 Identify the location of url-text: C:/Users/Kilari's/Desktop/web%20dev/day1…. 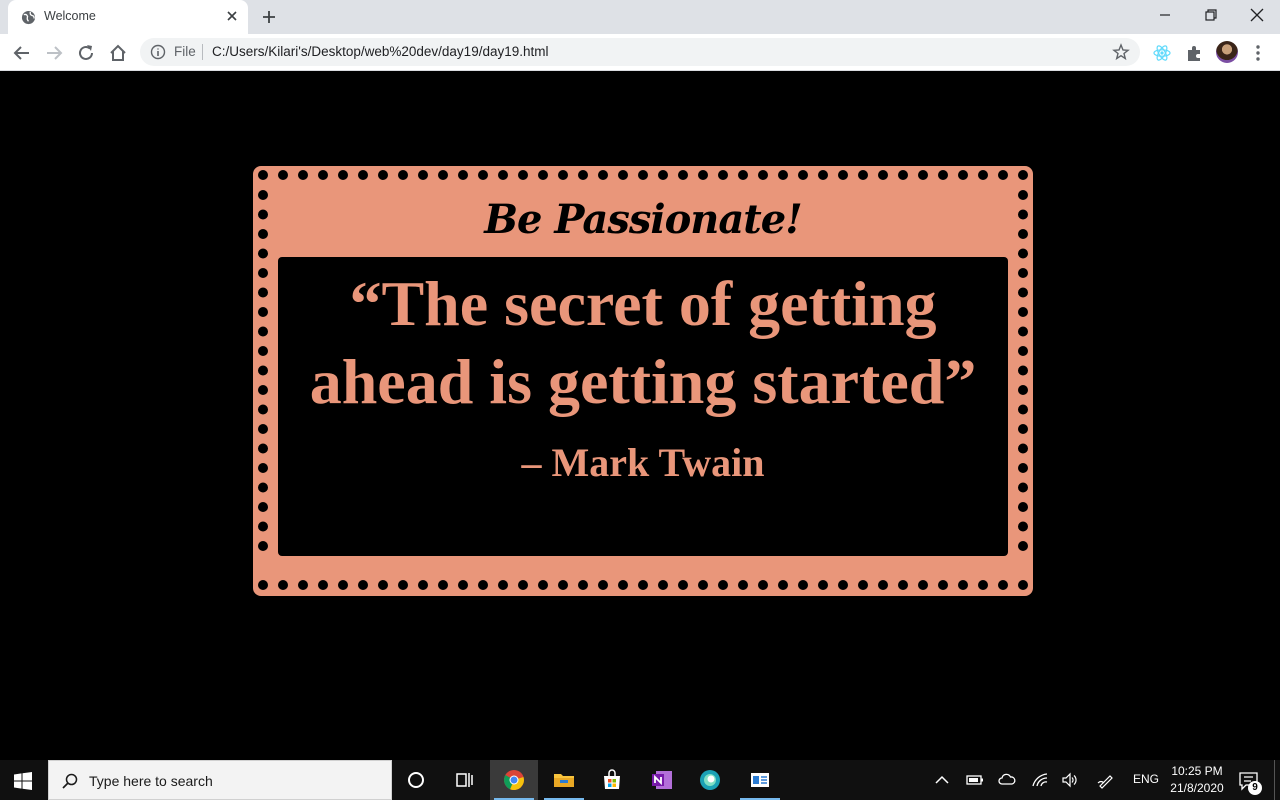
(380, 51).